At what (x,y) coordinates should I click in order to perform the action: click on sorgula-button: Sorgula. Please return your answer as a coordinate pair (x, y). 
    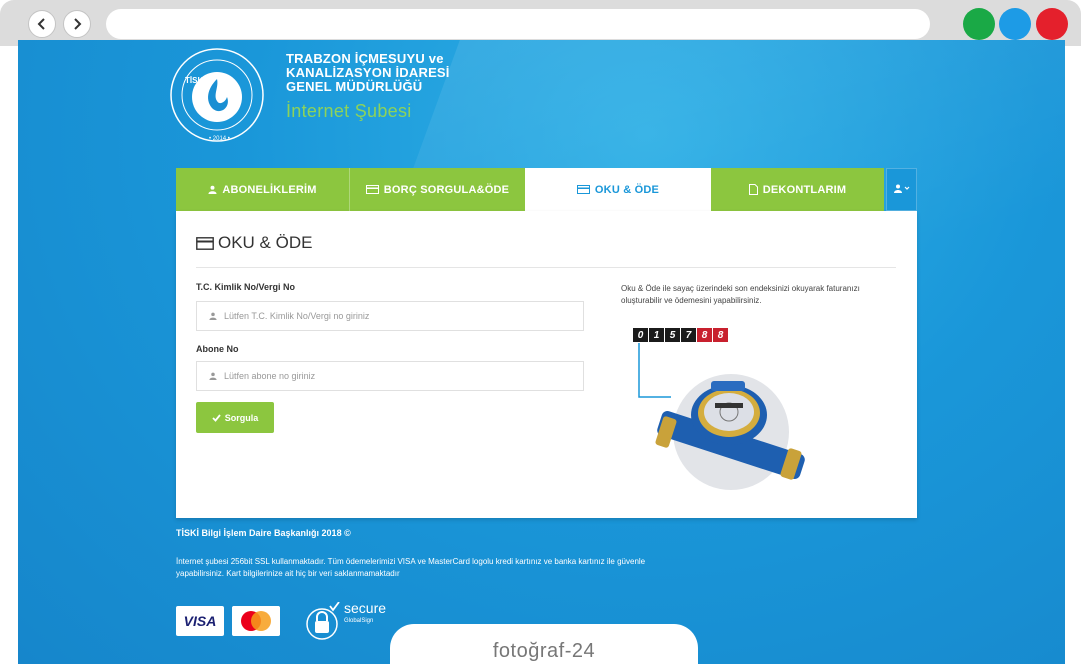
    Looking at the image, I should click on (235, 417).